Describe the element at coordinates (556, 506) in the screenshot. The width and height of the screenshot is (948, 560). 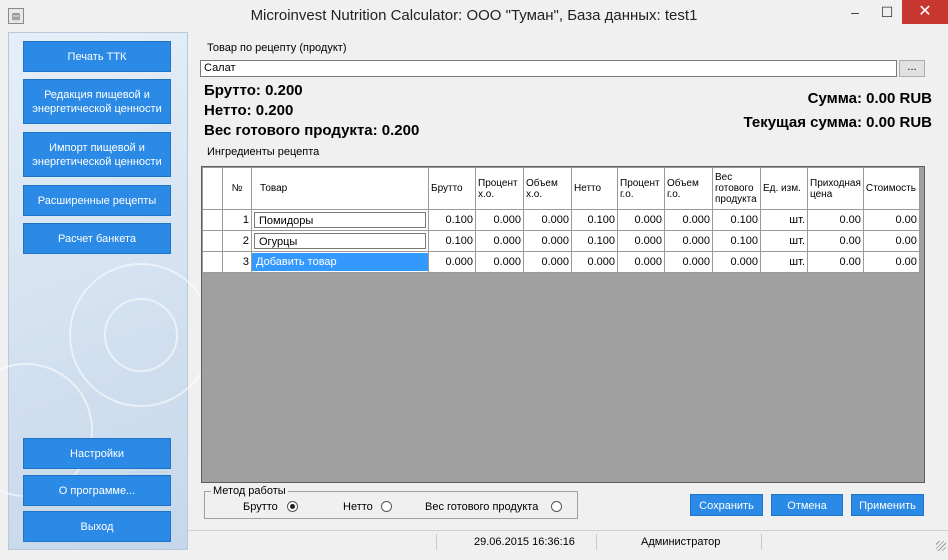
I see `method-ready-weight-radio` at that location.